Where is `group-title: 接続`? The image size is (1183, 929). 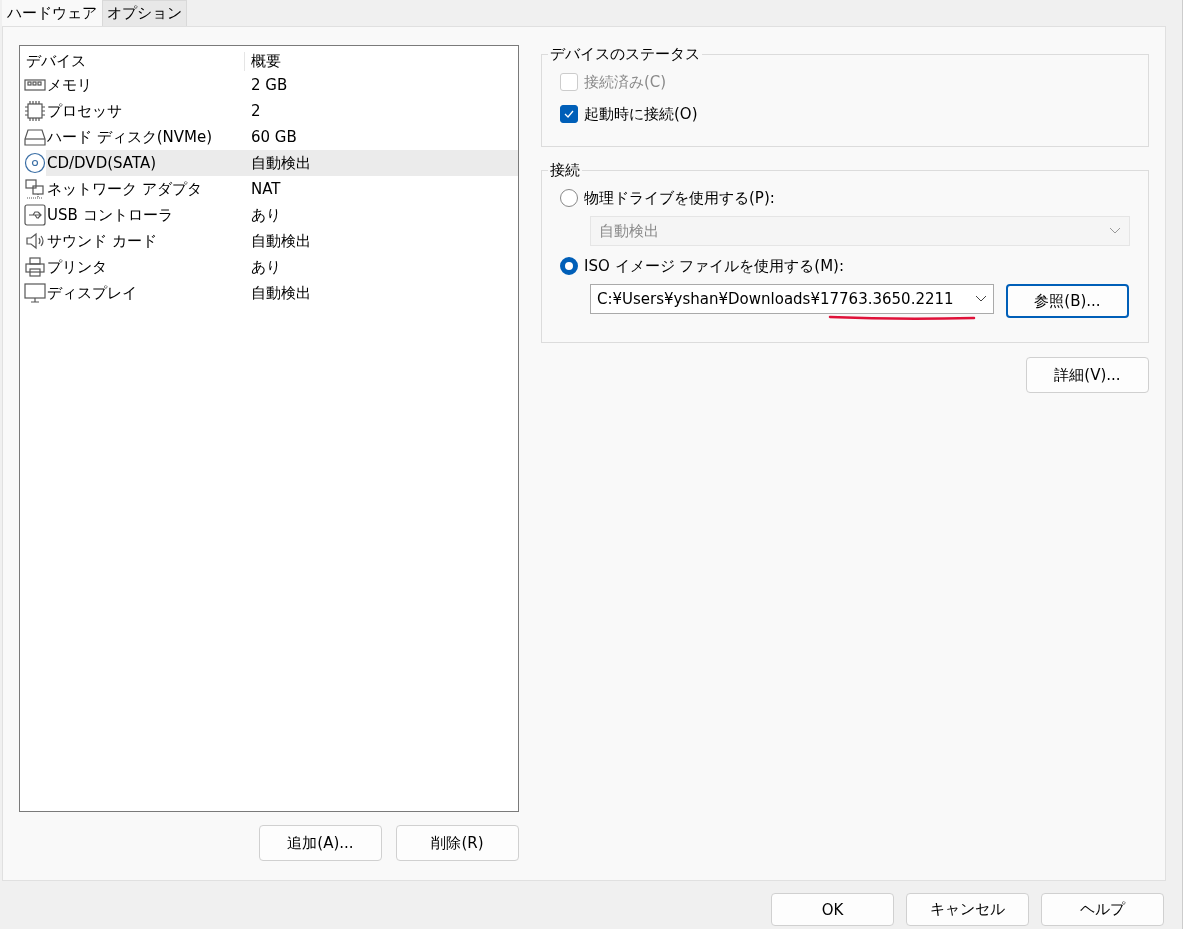 group-title: 接続 is located at coordinates (565, 170).